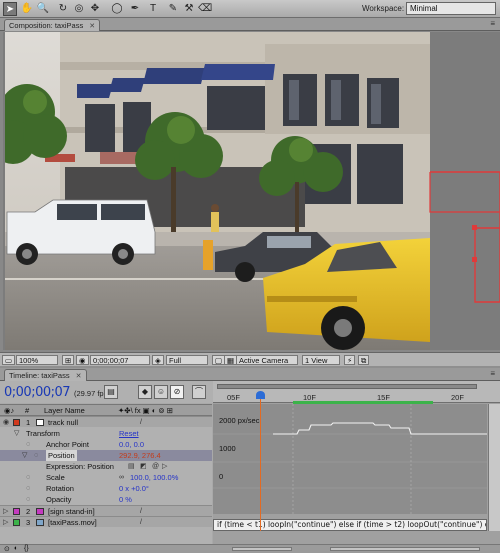  I want to click on playhead-handle, so click(260, 395).